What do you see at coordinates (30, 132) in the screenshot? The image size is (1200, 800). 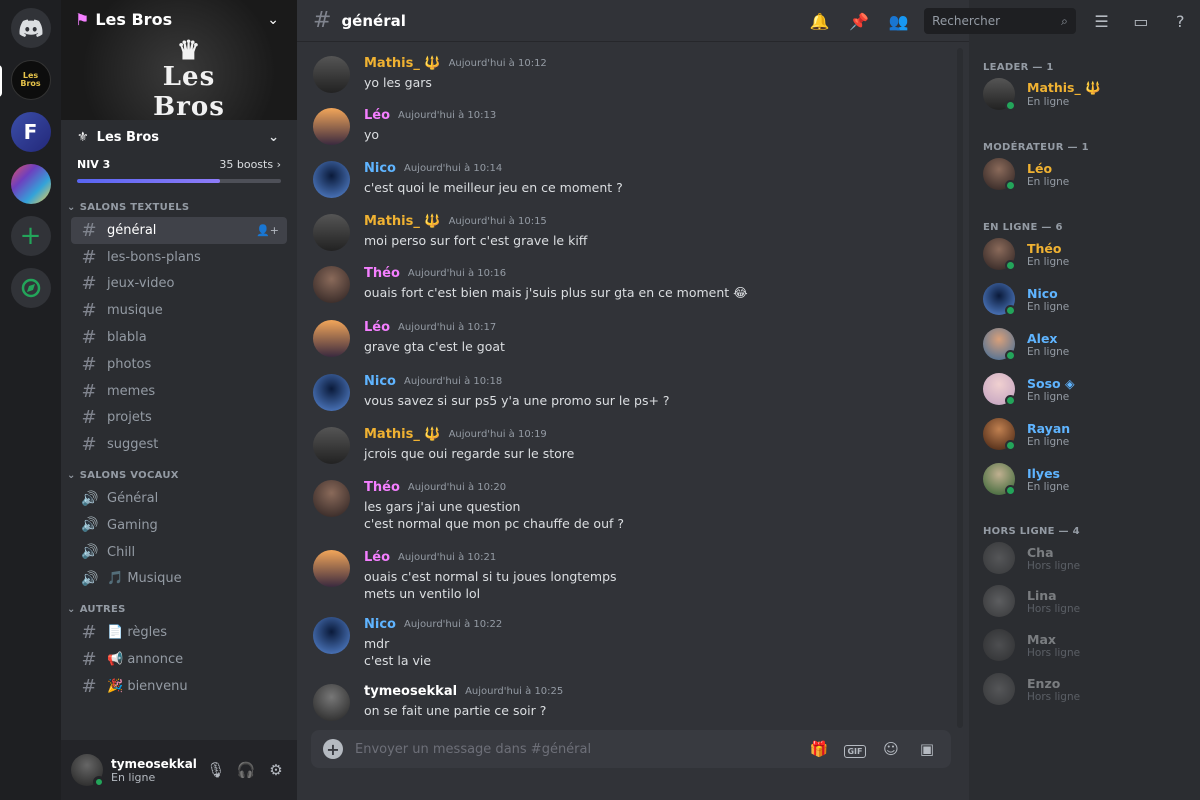 I see `server-f-icon: F` at bounding box center [30, 132].